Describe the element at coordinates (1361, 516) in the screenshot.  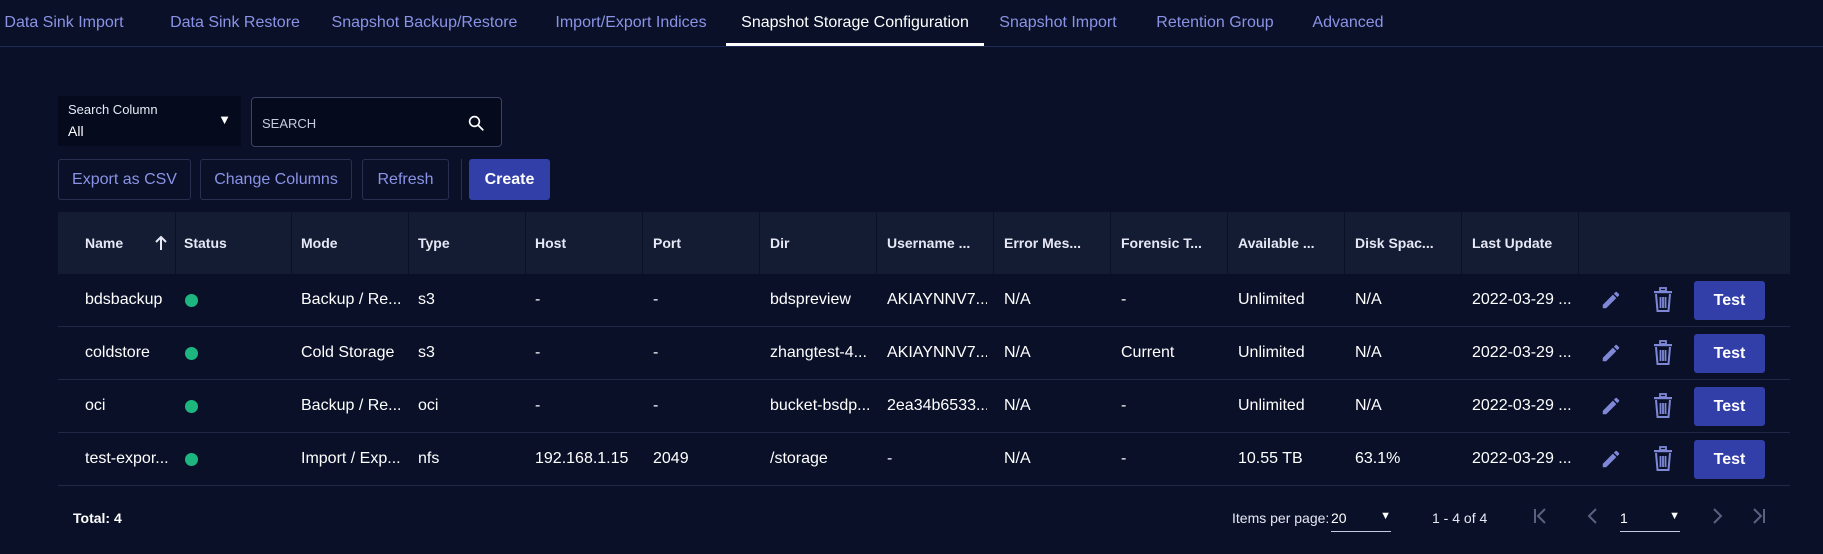
I see `items-per-page-select: 20 ▼` at that location.